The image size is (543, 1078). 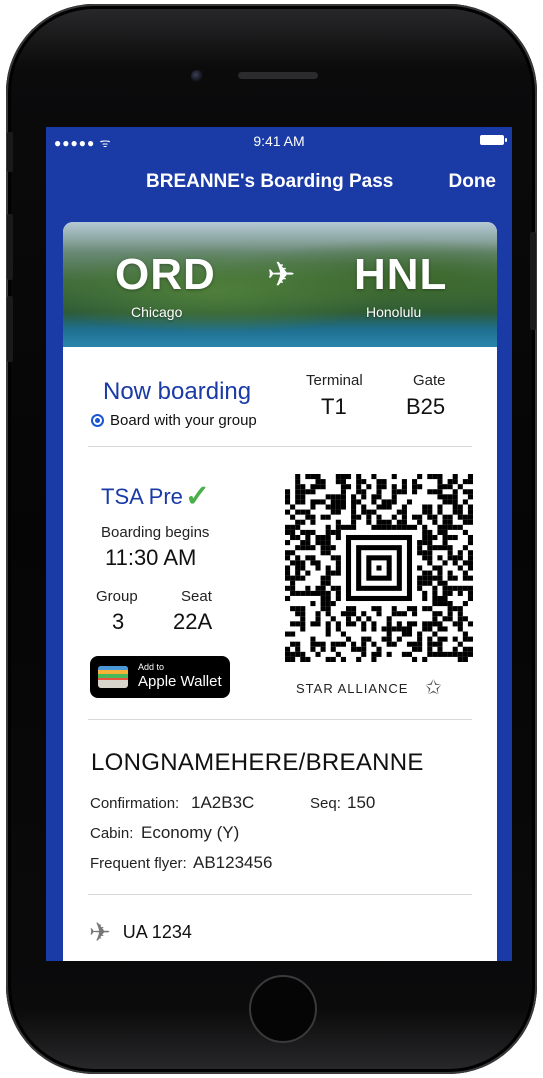 I want to click on board-group-note: Board with your group, so click(x=174, y=420).